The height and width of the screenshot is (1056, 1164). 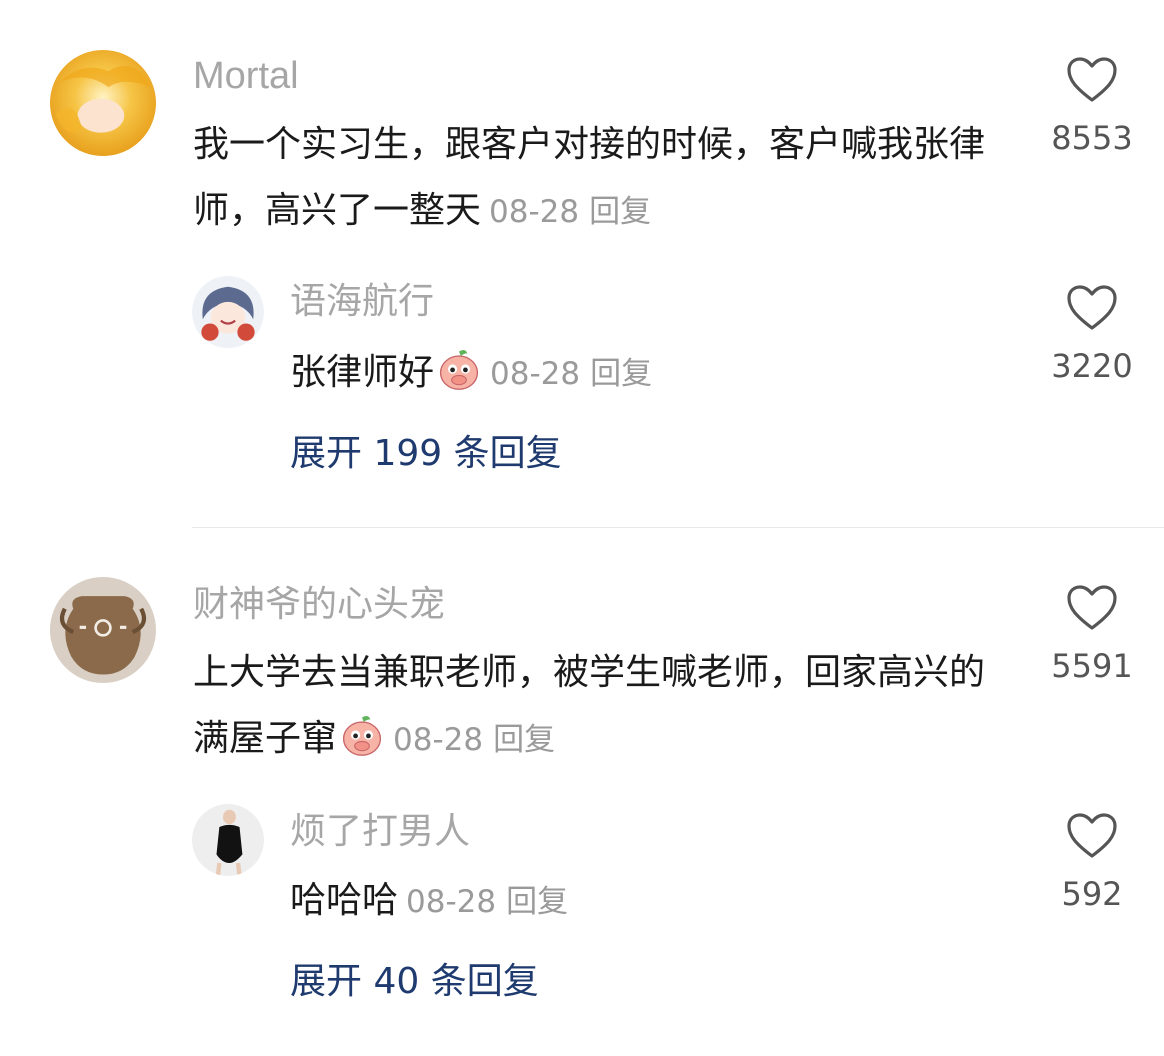 I want to click on reply-body: 哈哈哈, so click(x=344, y=900).